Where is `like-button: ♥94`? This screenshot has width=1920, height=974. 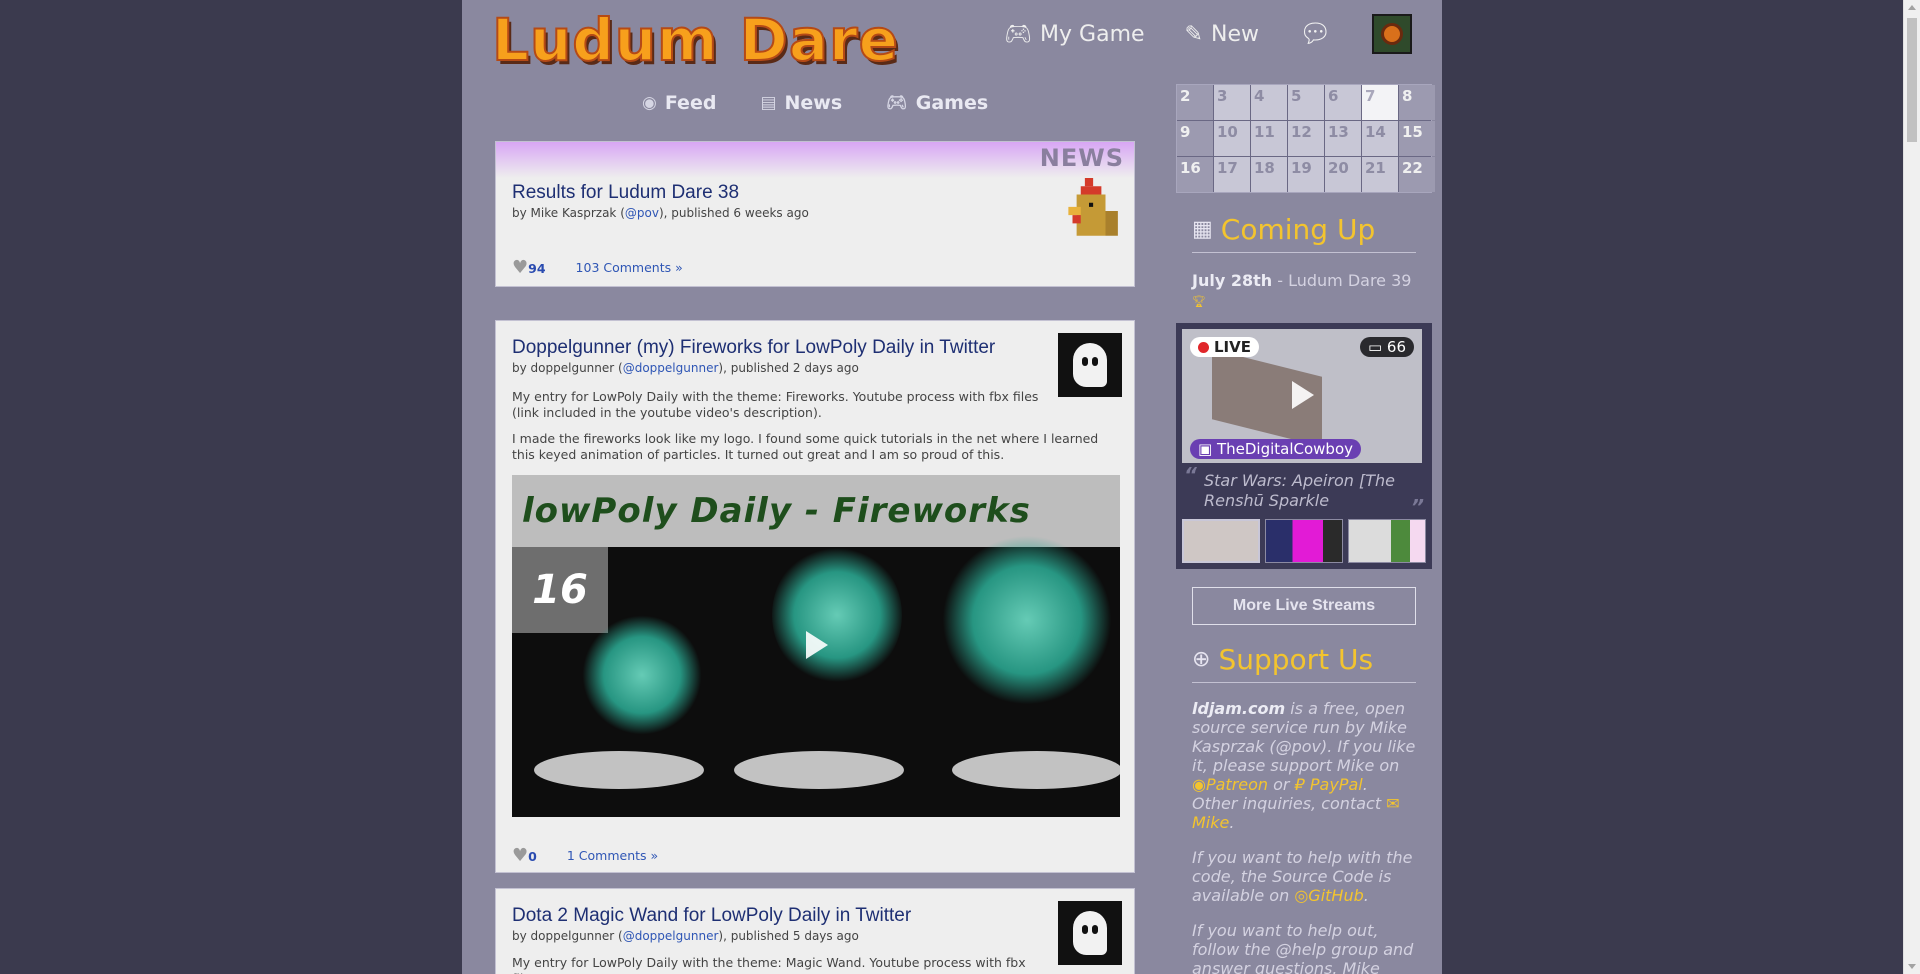
like-button: ♥94 is located at coordinates (529, 267).